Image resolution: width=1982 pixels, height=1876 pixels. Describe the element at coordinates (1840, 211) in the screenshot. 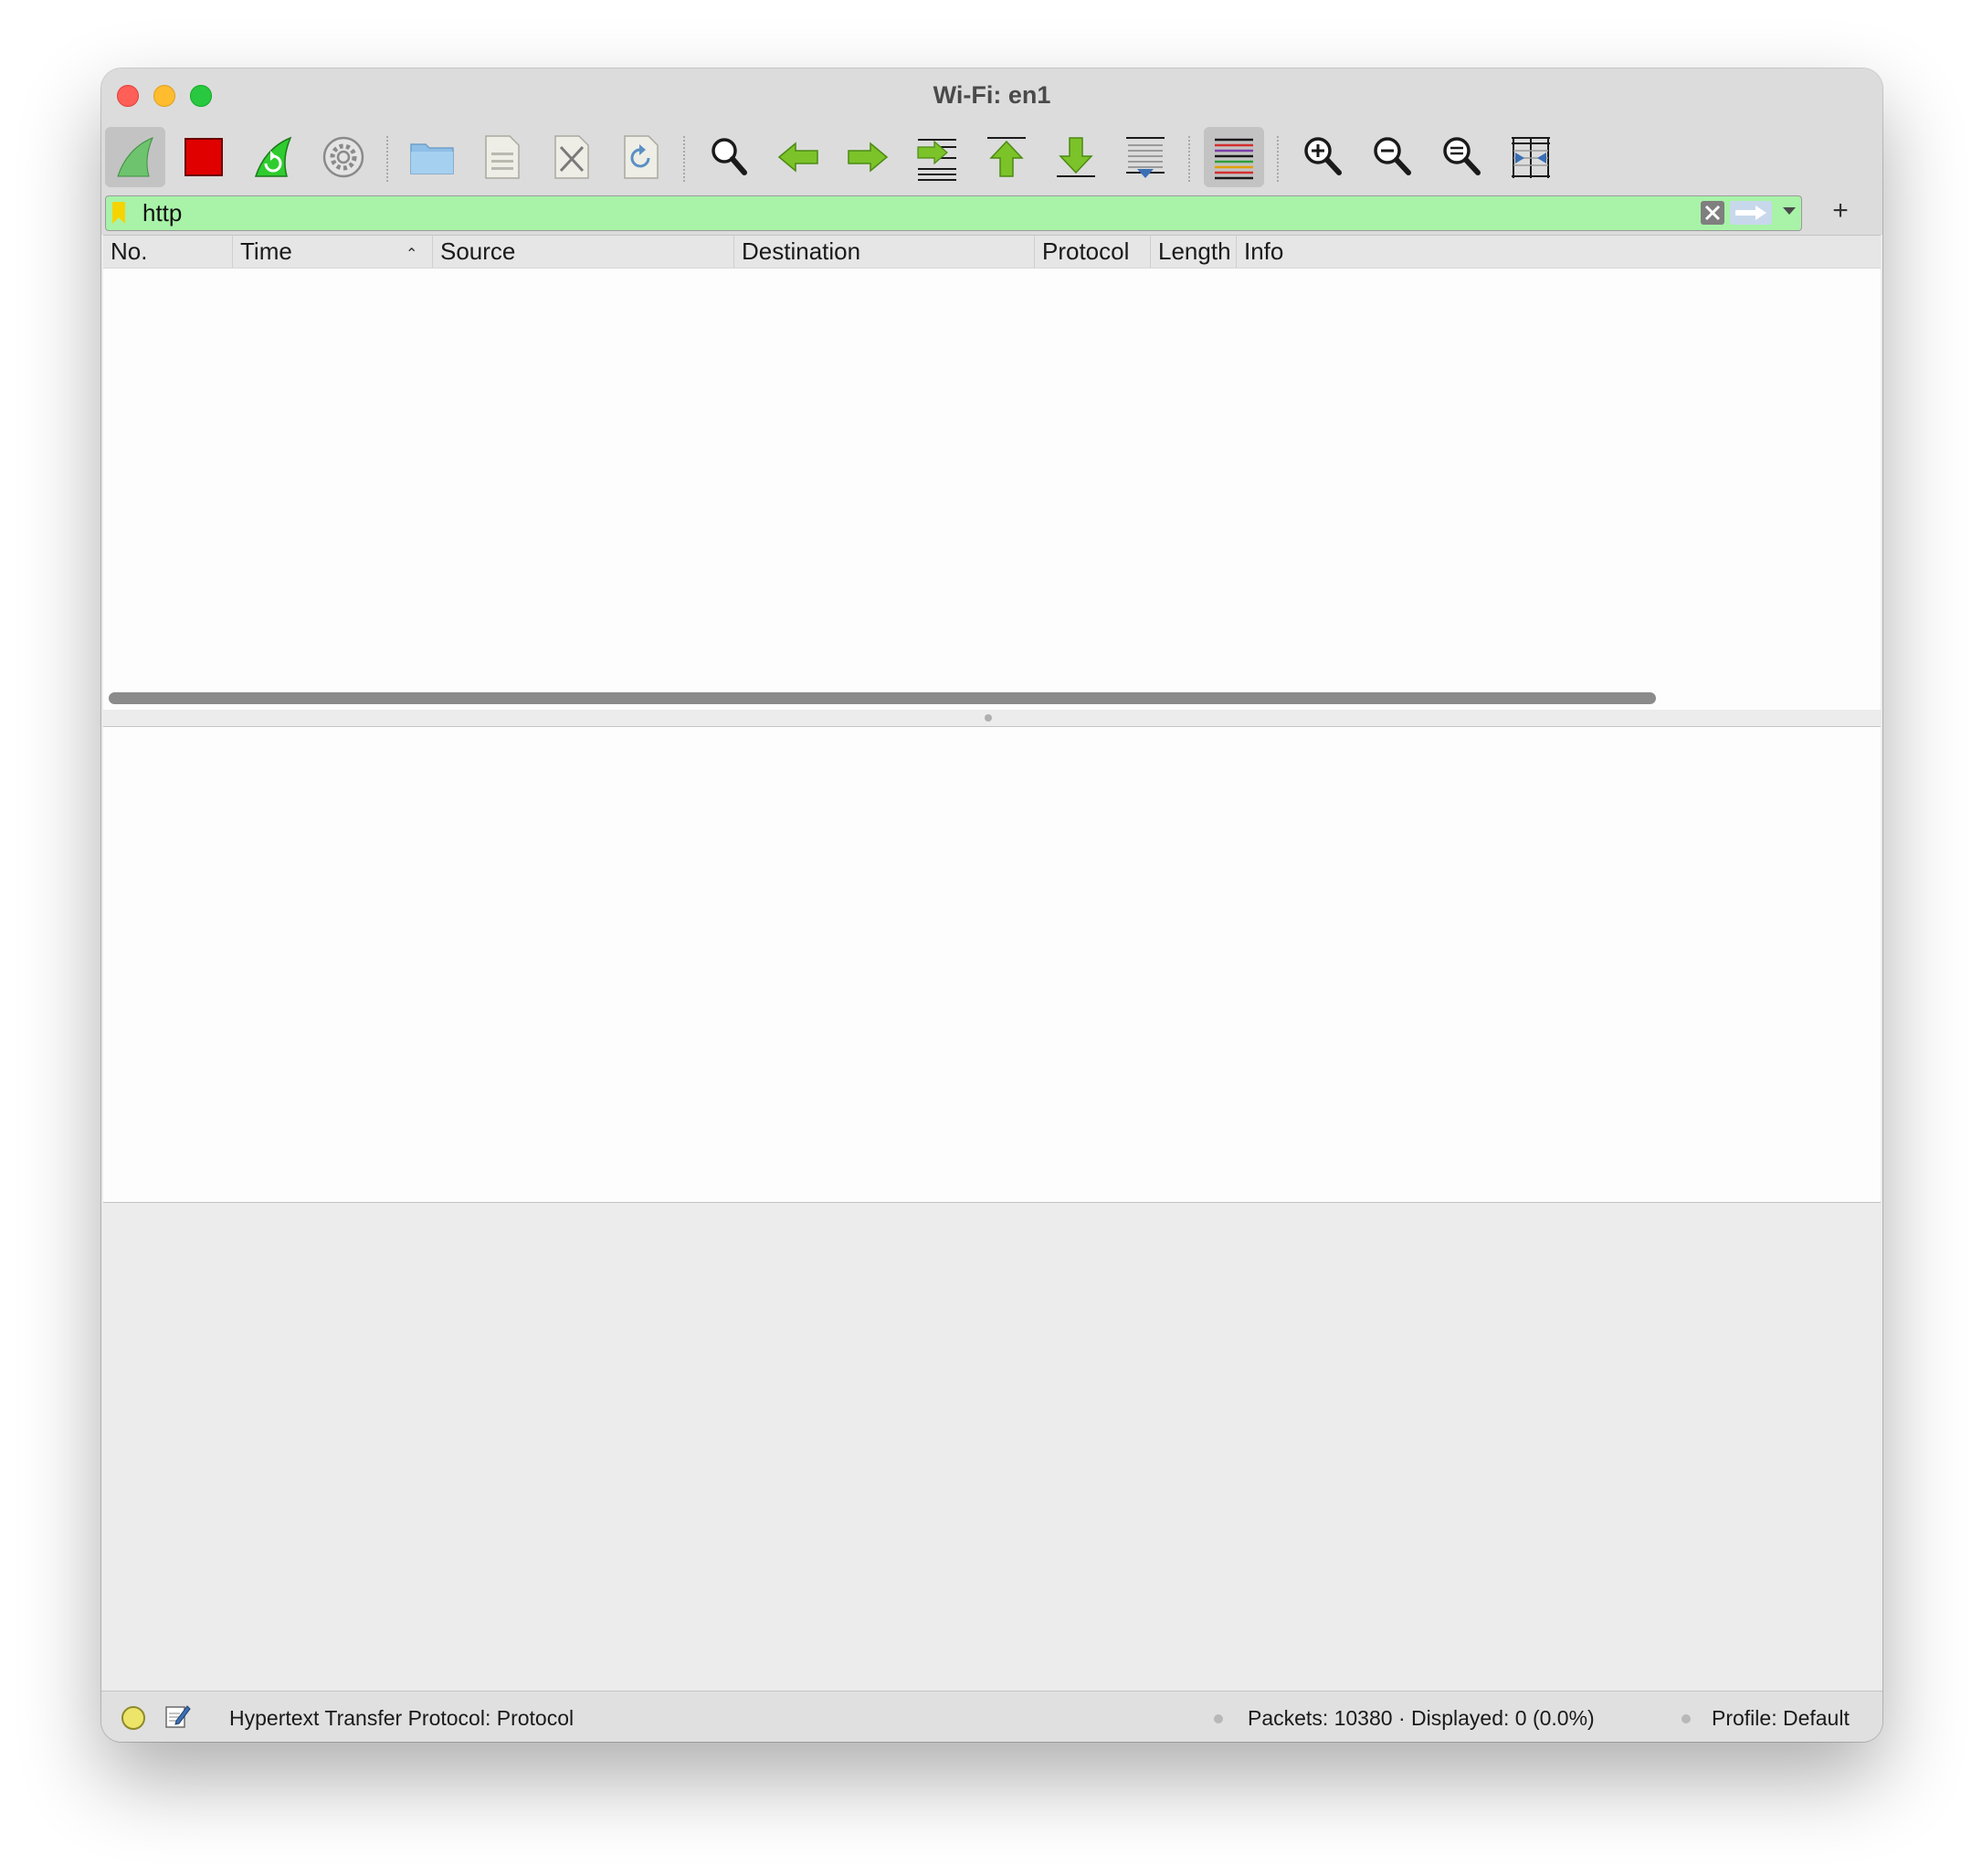

I see `add-filter-button: +` at that location.